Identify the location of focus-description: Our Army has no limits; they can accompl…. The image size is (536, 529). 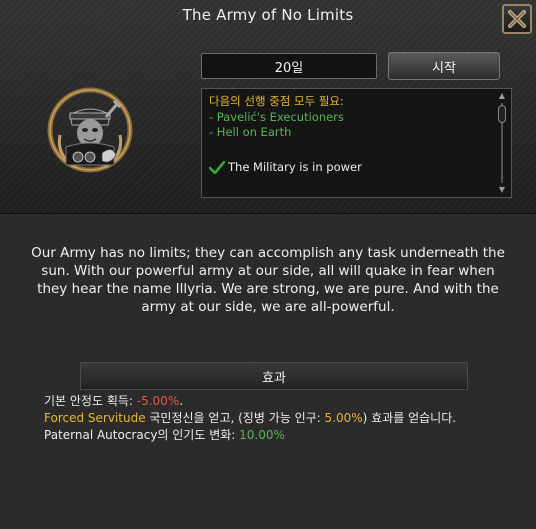
(268, 280).